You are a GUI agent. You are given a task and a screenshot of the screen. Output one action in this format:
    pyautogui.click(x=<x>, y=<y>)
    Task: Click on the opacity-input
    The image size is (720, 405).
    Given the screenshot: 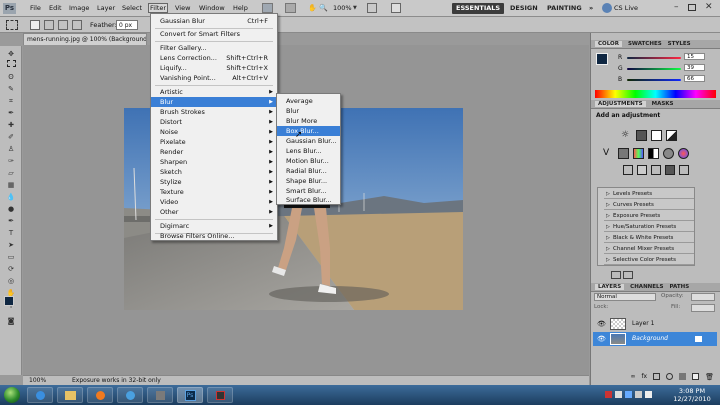 What is the action you would take?
    pyautogui.click(x=703, y=297)
    